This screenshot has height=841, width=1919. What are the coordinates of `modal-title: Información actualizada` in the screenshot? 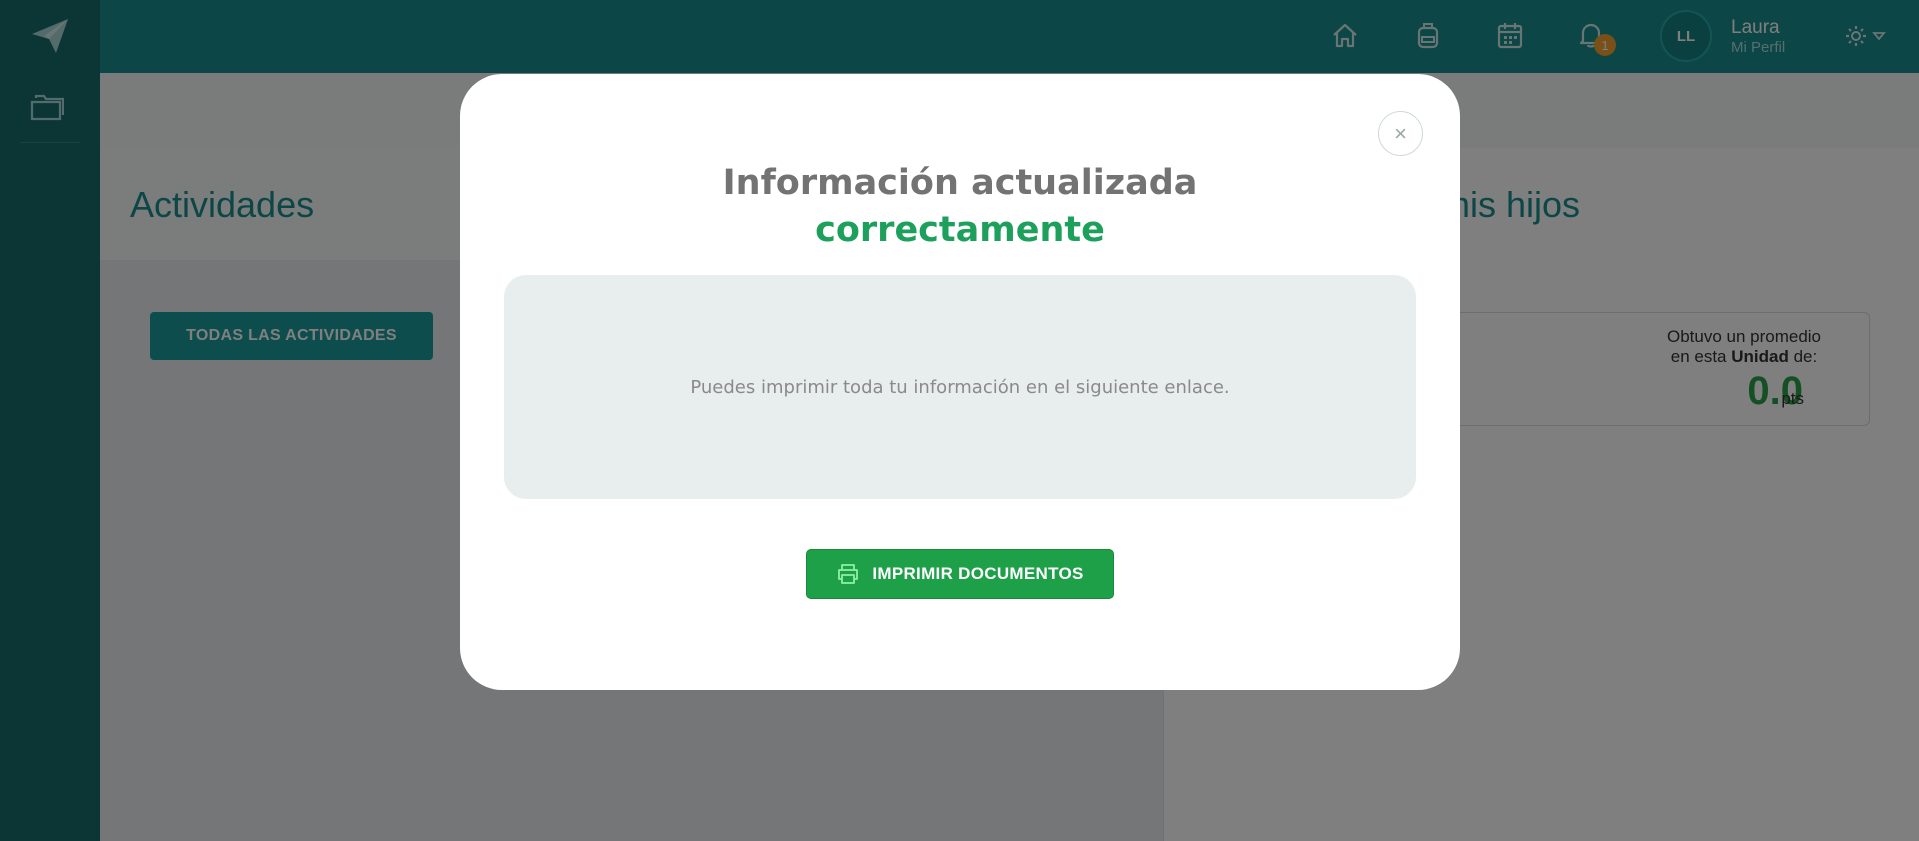 It's located at (960, 183).